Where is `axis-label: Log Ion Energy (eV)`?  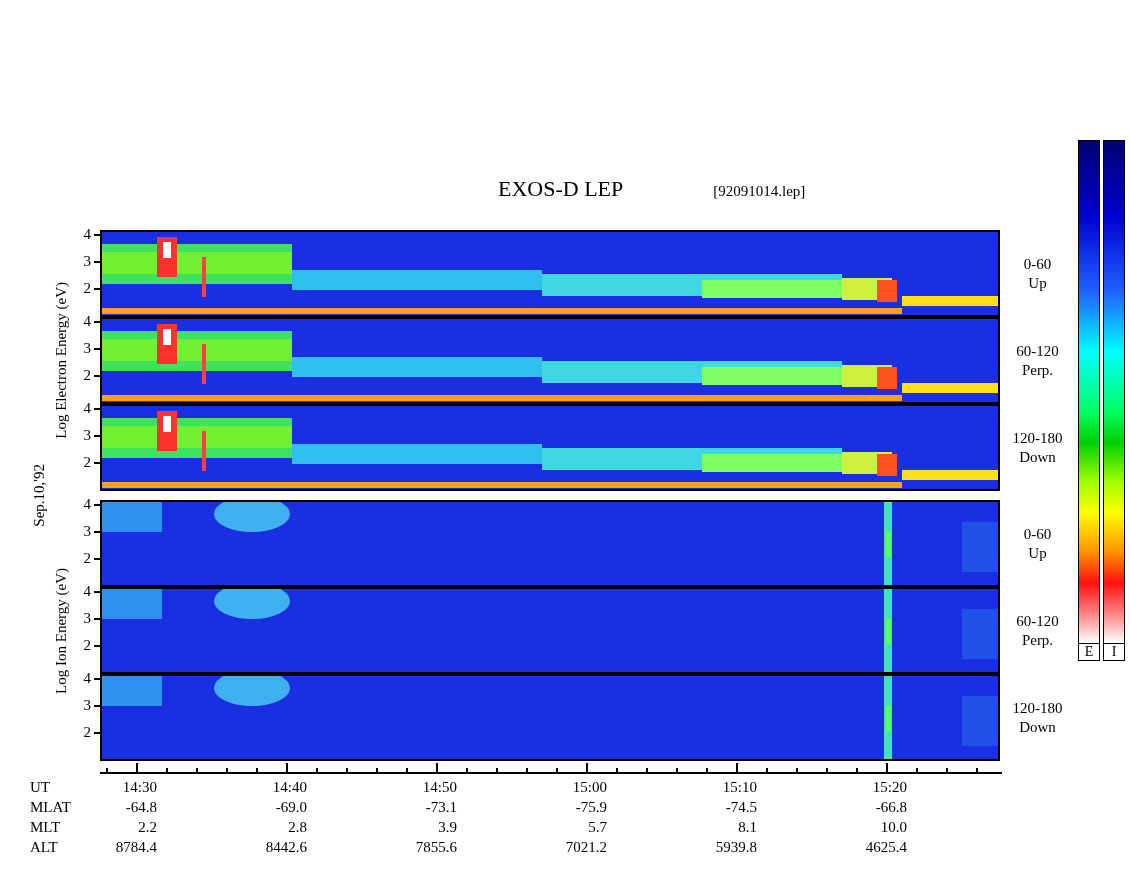
axis-label: Log Ion Energy (eV) is located at coordinates (61, 630).